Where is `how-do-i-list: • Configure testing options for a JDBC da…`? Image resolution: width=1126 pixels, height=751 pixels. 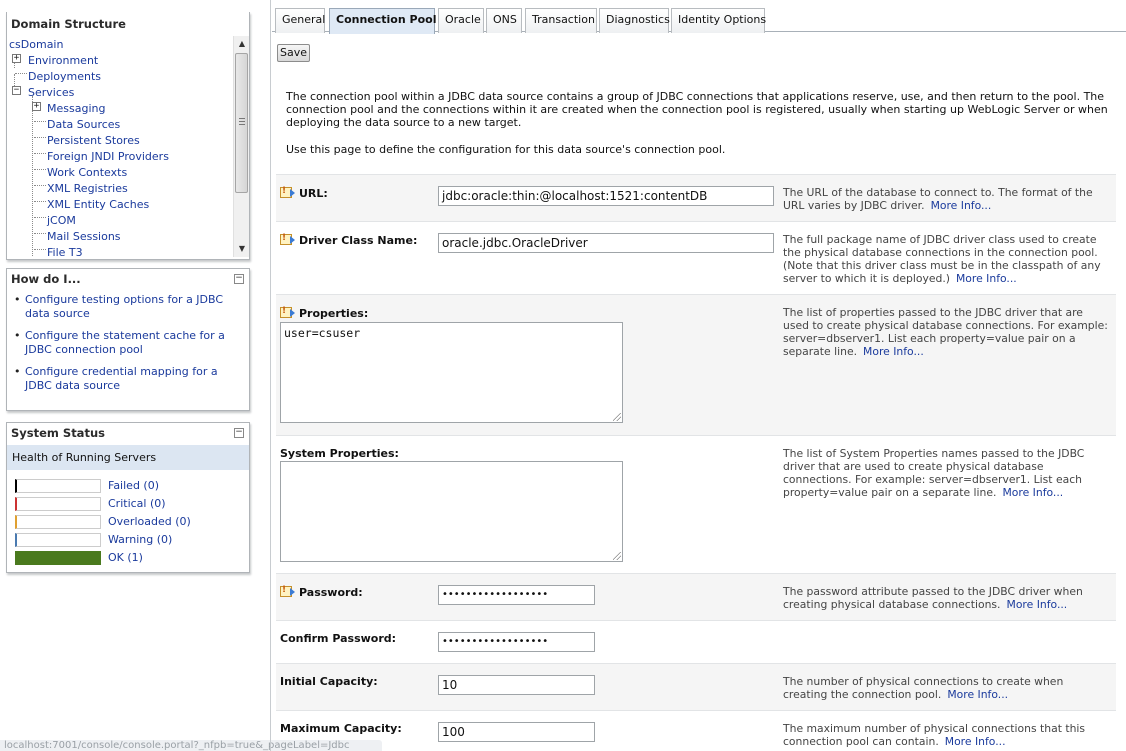 how-do-i-list: • Configure testing options for a JDBC da… is located at coordinates (127, 343).